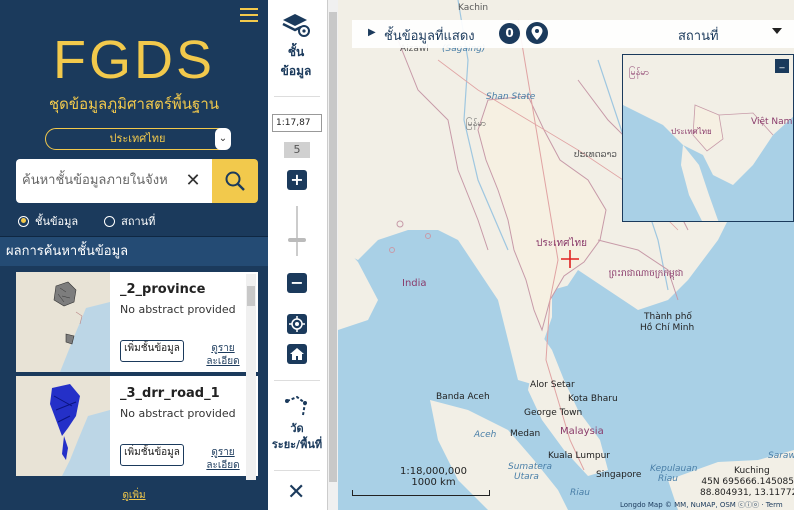  Describe the element at coordinates (485, 435) in the screenshot. I see `map-label: Aceh` at that location.